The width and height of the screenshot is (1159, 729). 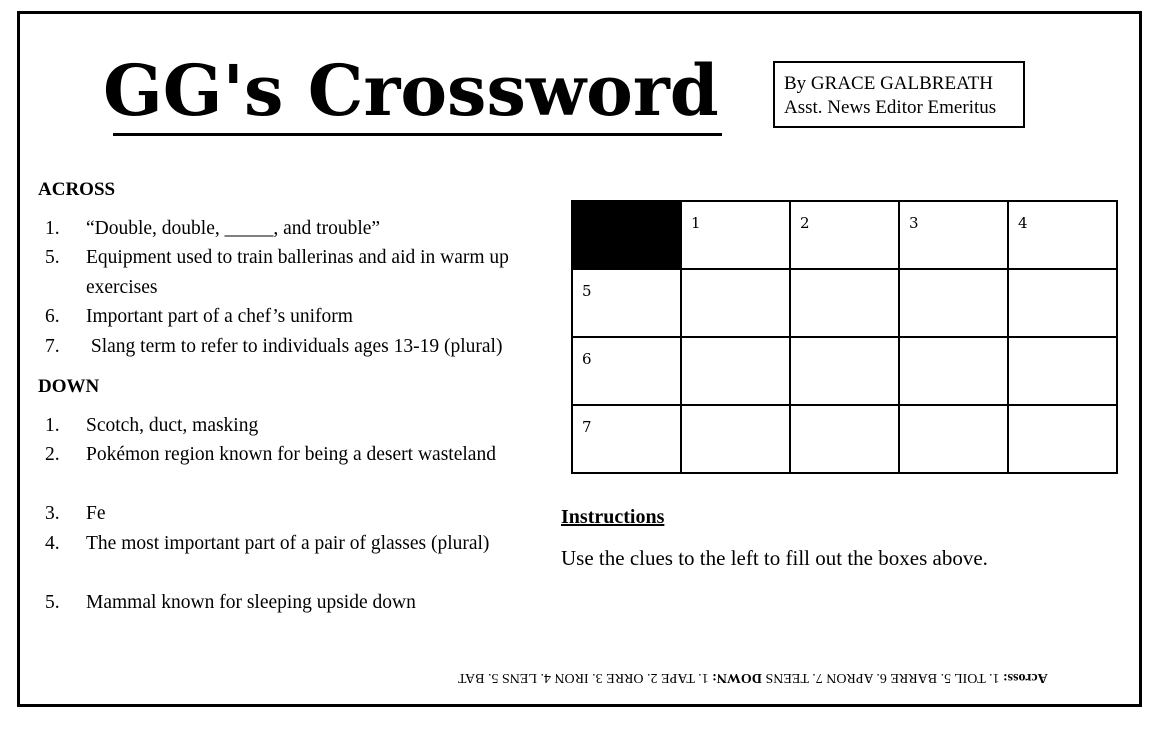 I want to click on across-heading: ACROSS, so click(x=77, y=189).